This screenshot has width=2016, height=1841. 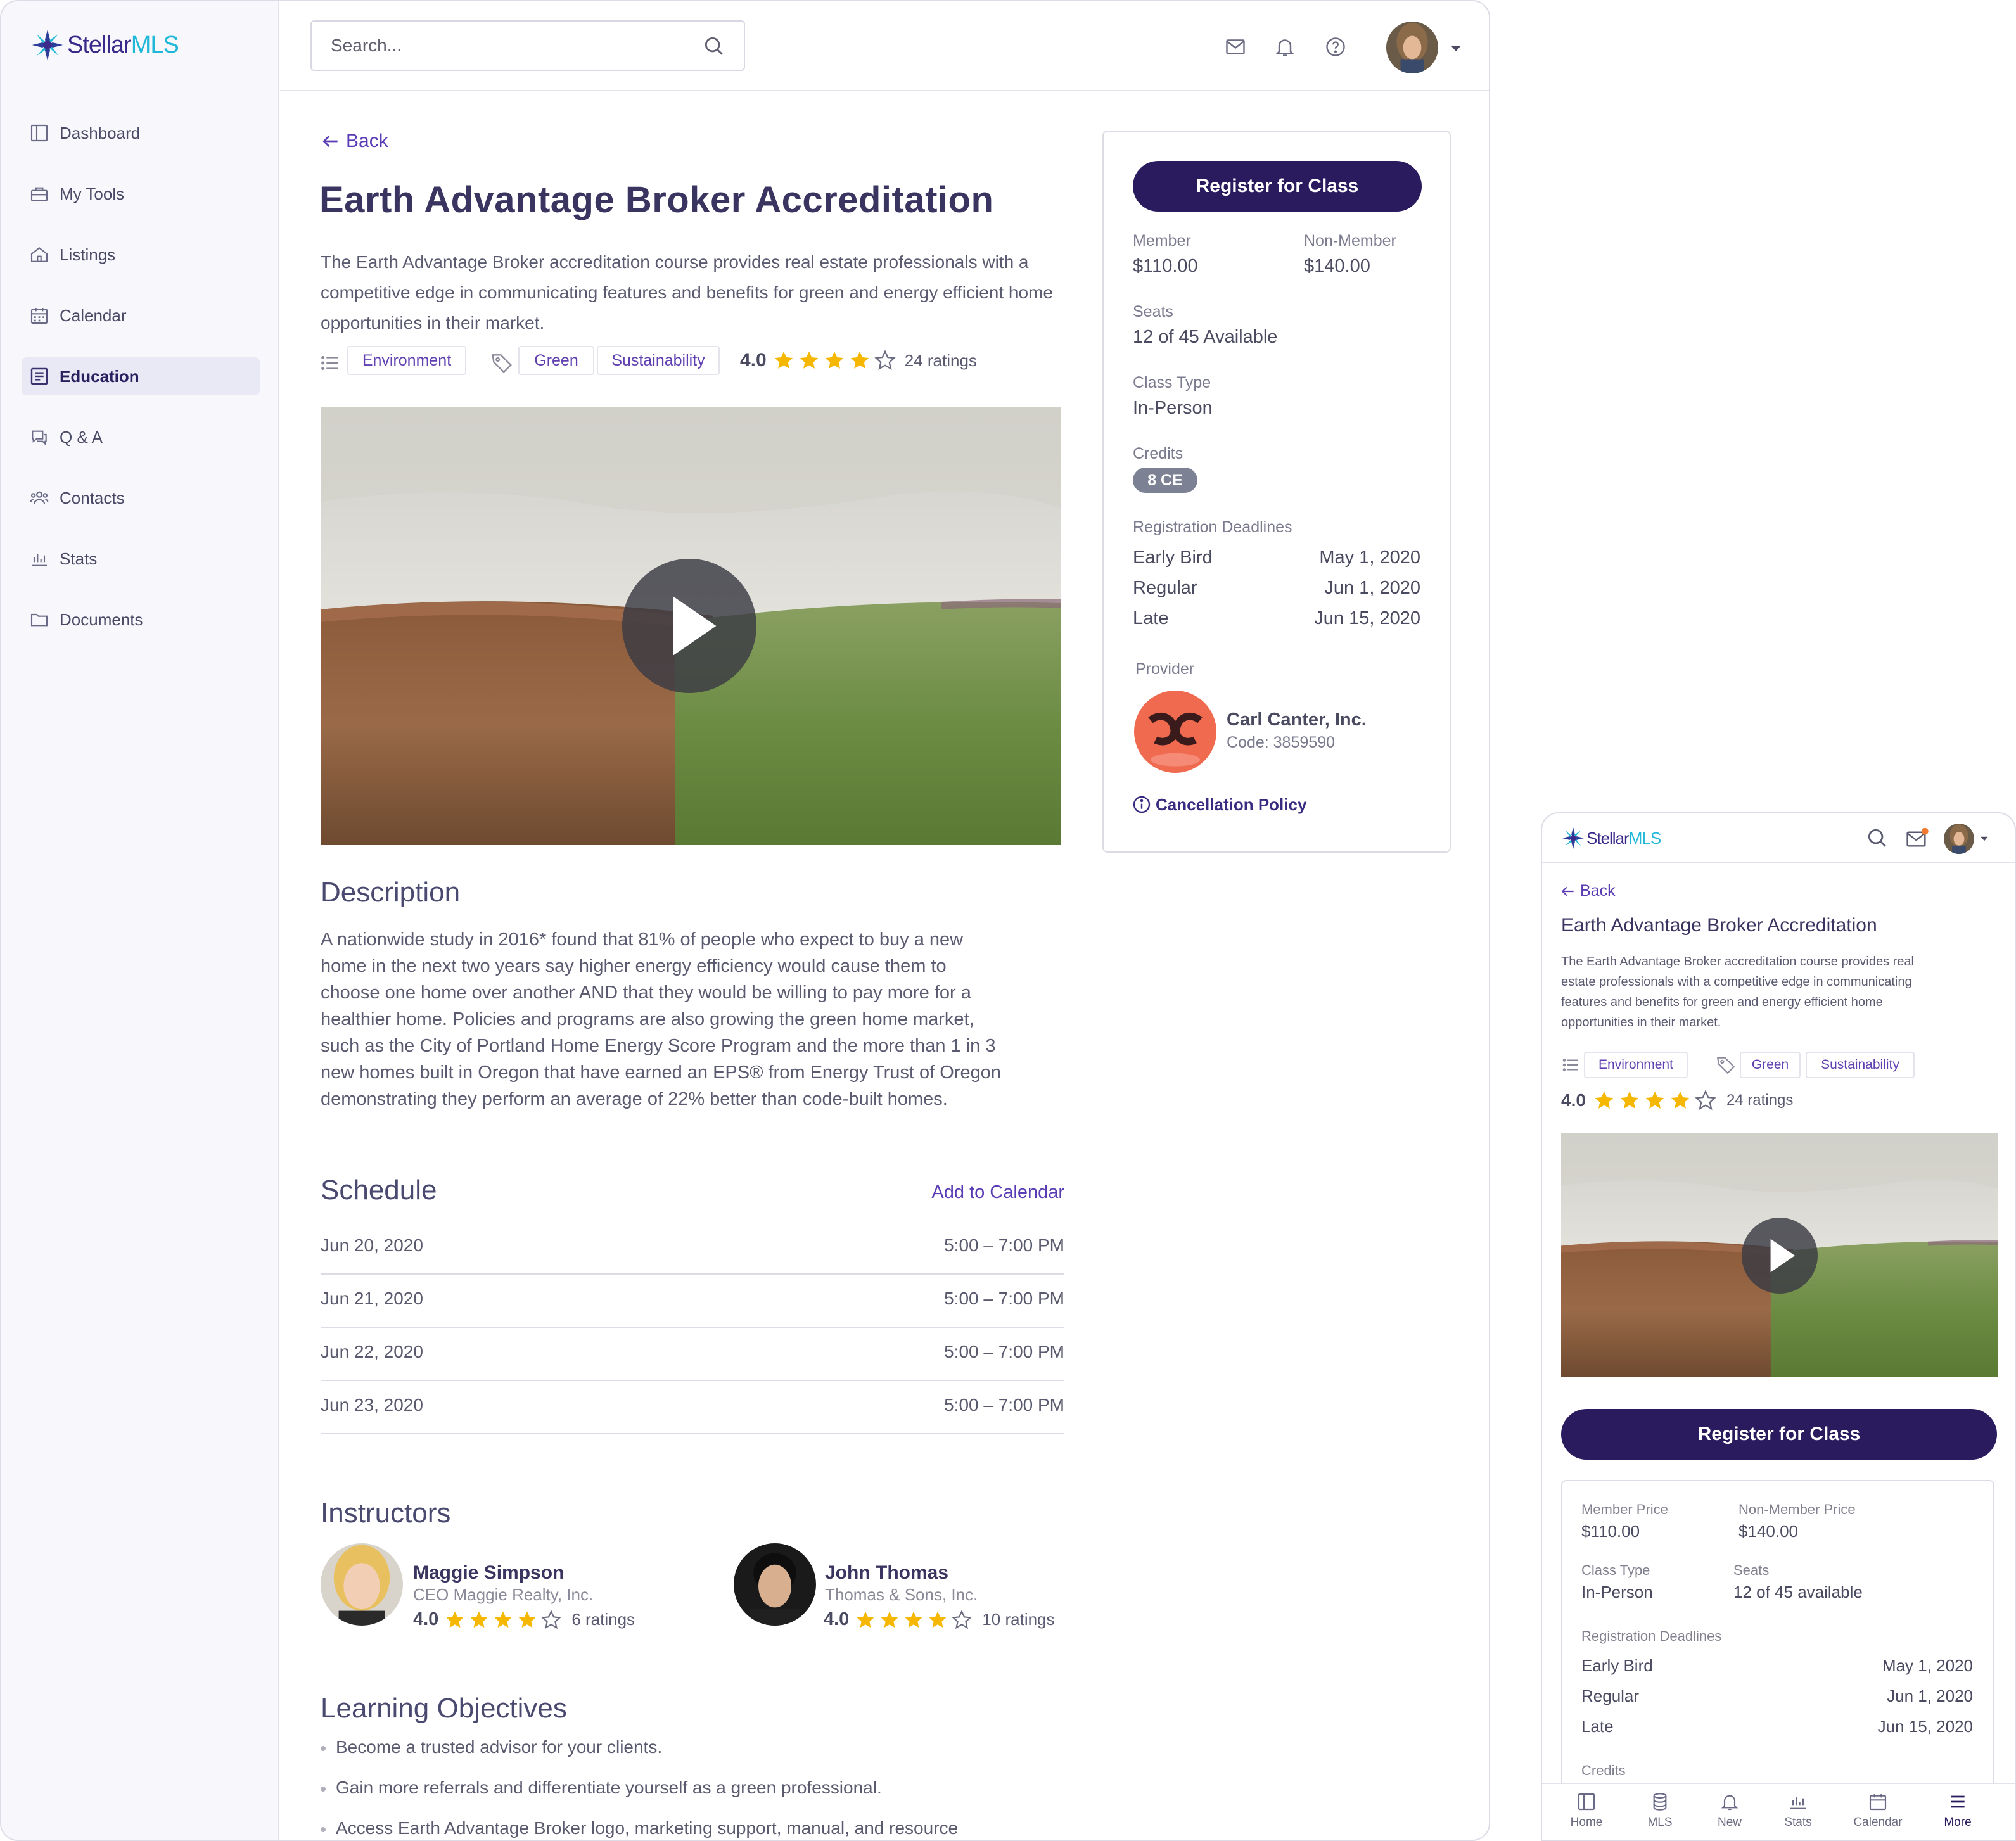 I want to click on description-heading: Description, so click(x=391, y=892).